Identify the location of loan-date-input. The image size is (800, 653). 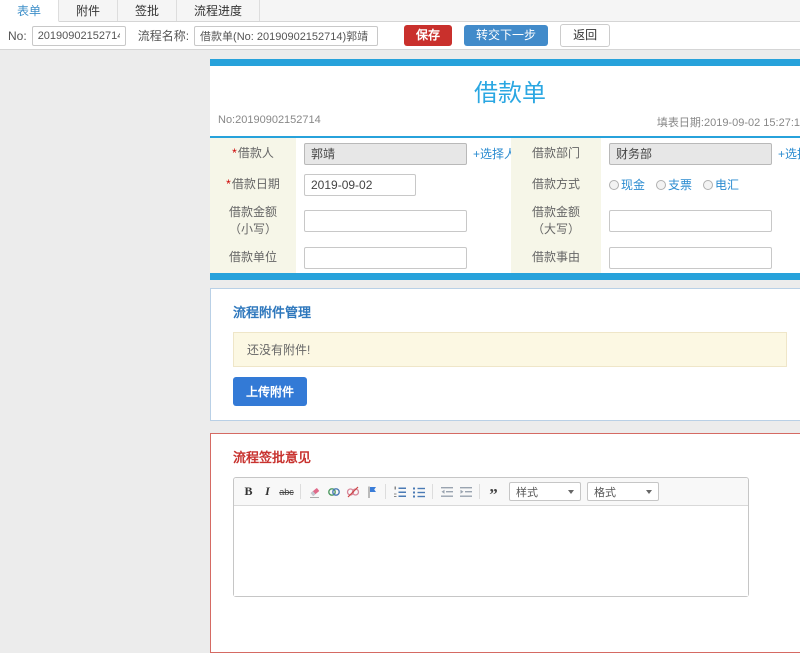
(360, 184).